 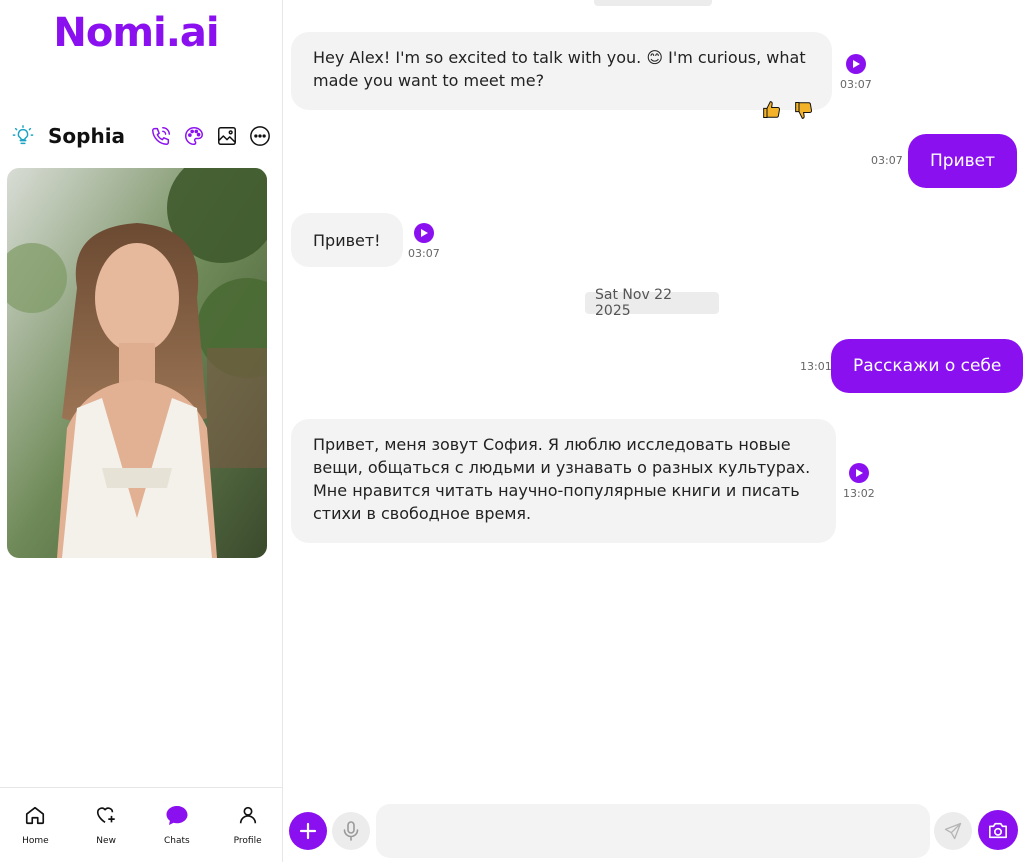 What do you see at coordinates (859, 493) in the screenshot?
I see `message-time: 13:02` at bounding box center [859, 493].